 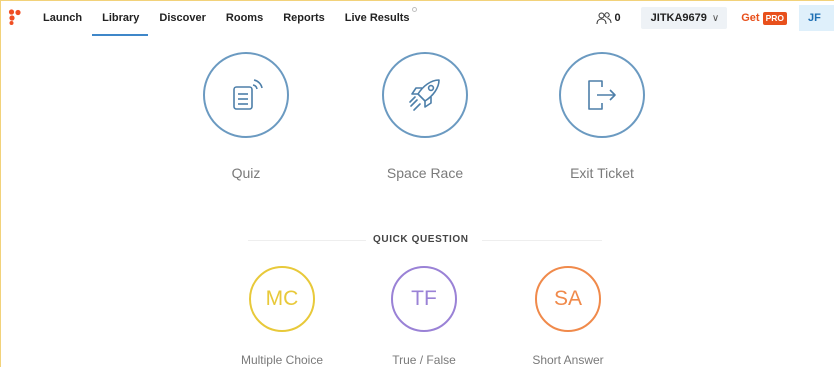 What do you see at coordinates (617, 18) in the screenshot?
I see `students-count-value: 0` at bounding box center [617, 18].